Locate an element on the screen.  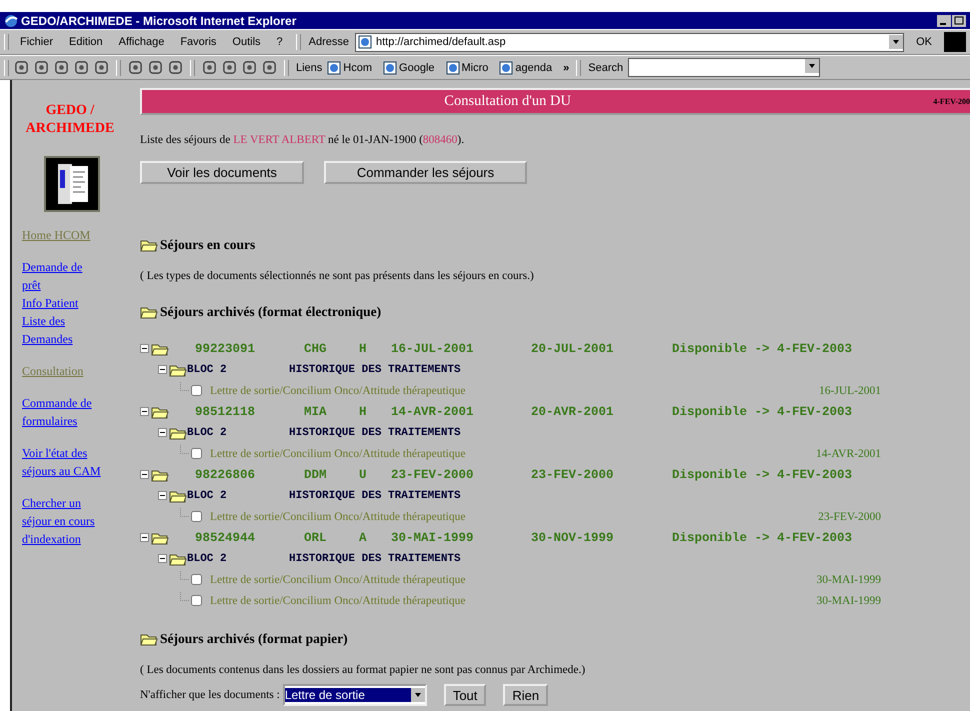
site-title: GEDO / ARCHIMEDE is located at coordinates (70, 120).